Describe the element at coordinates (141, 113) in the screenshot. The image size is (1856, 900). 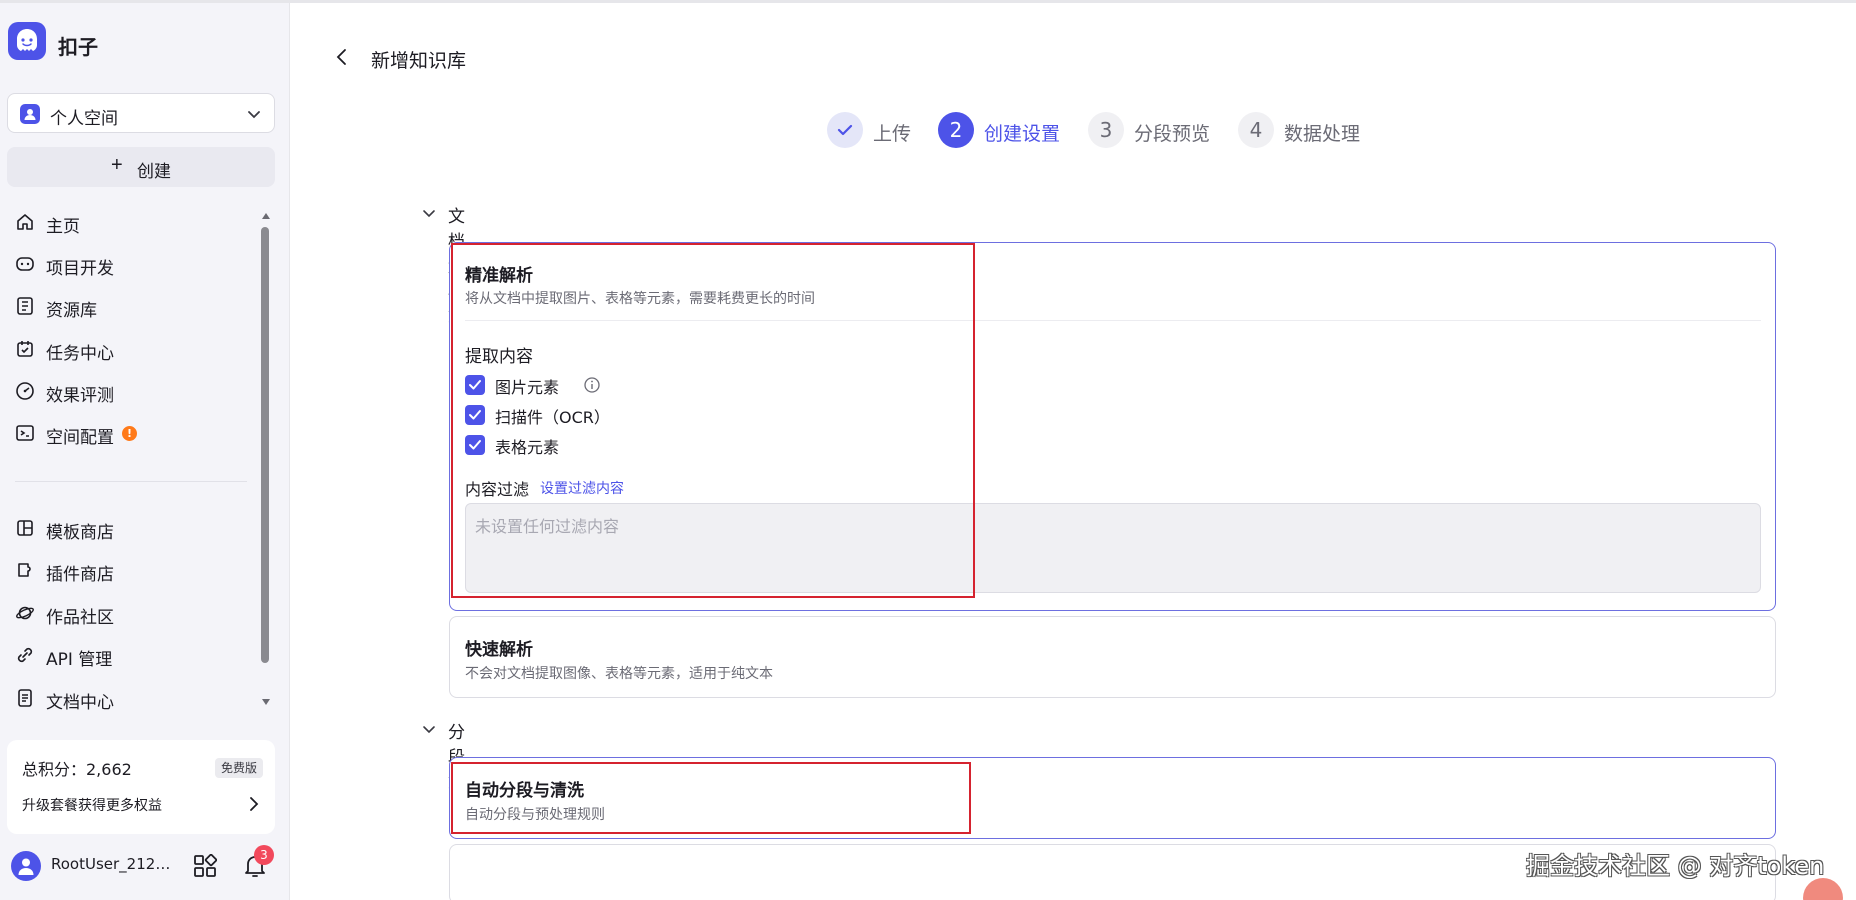
I see `space-selector: 个人空间` at that location.